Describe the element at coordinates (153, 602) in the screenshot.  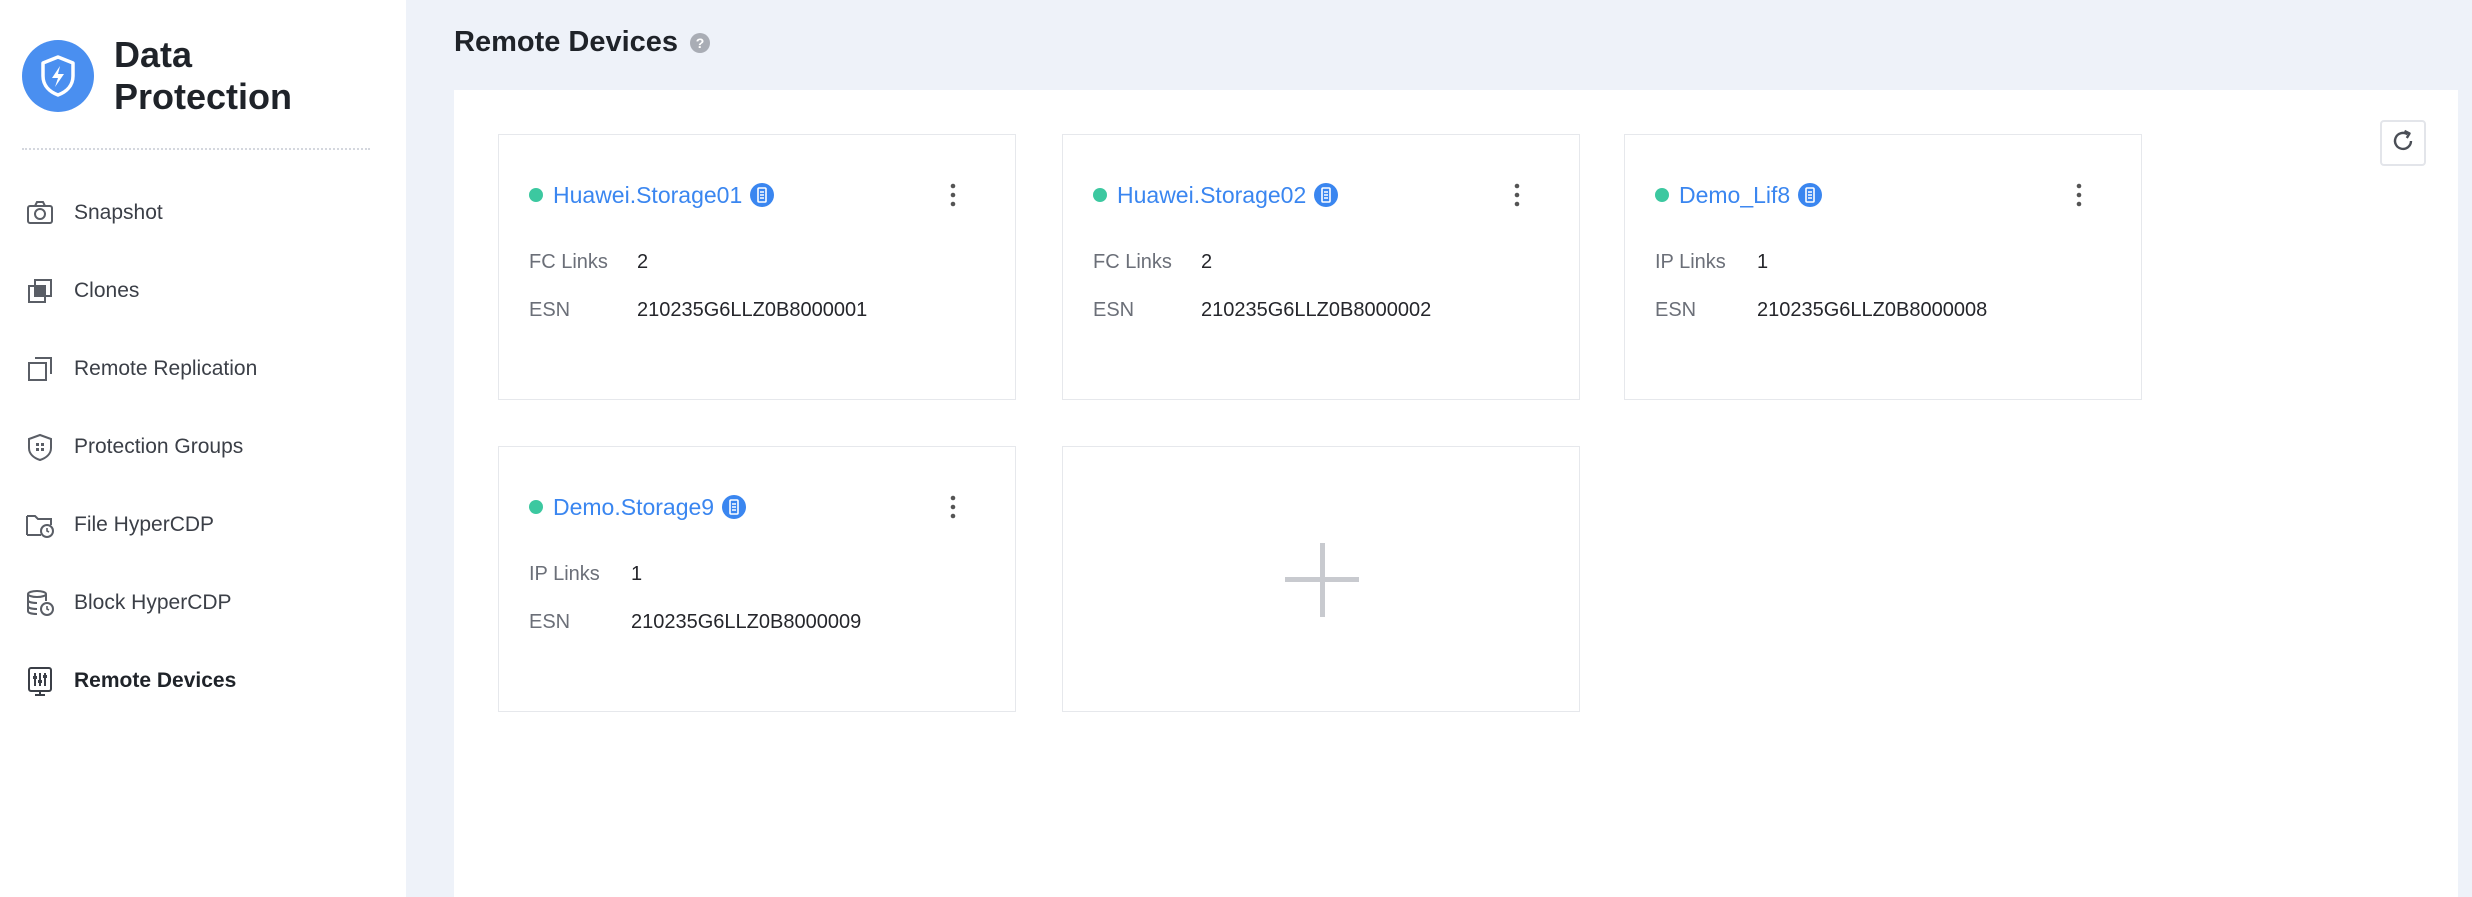
I see `sidebar-item-label: Block HyperCDP` at that location.